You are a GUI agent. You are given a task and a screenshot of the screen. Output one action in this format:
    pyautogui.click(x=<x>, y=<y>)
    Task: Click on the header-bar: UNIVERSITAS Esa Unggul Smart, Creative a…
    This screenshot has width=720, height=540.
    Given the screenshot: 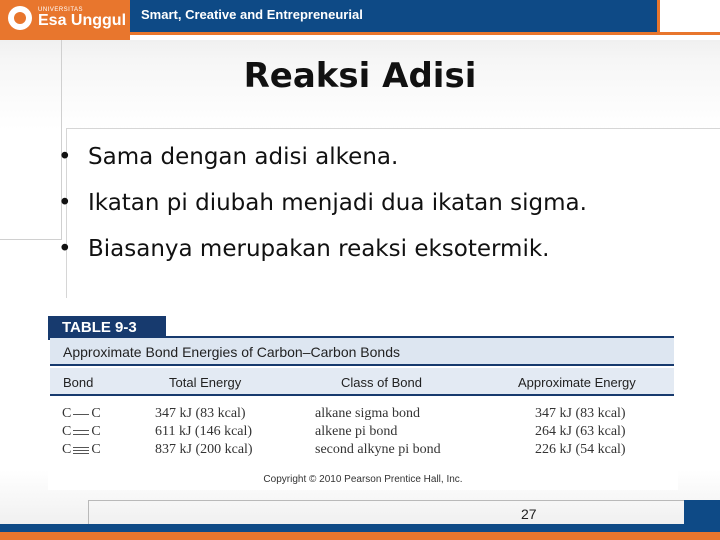 What is the action you would take?
    pyautogui.click(x=360, y=20)
    